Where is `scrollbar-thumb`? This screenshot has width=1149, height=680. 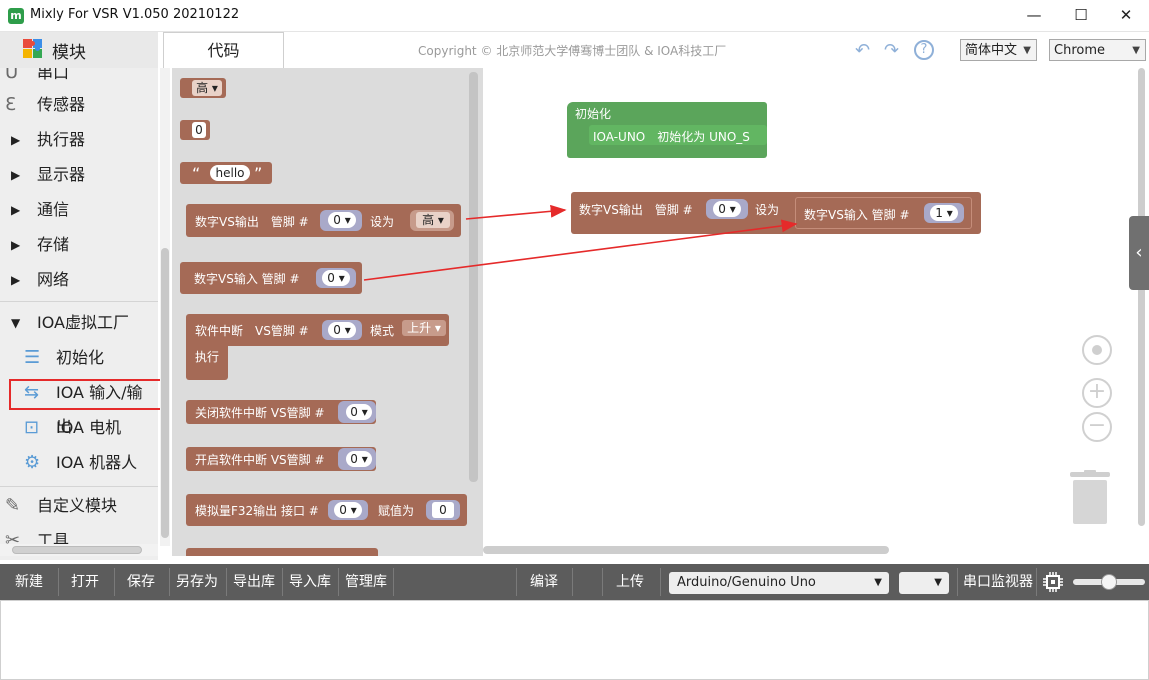
scrollbar-thumb is located at coordinates (1141, 297).